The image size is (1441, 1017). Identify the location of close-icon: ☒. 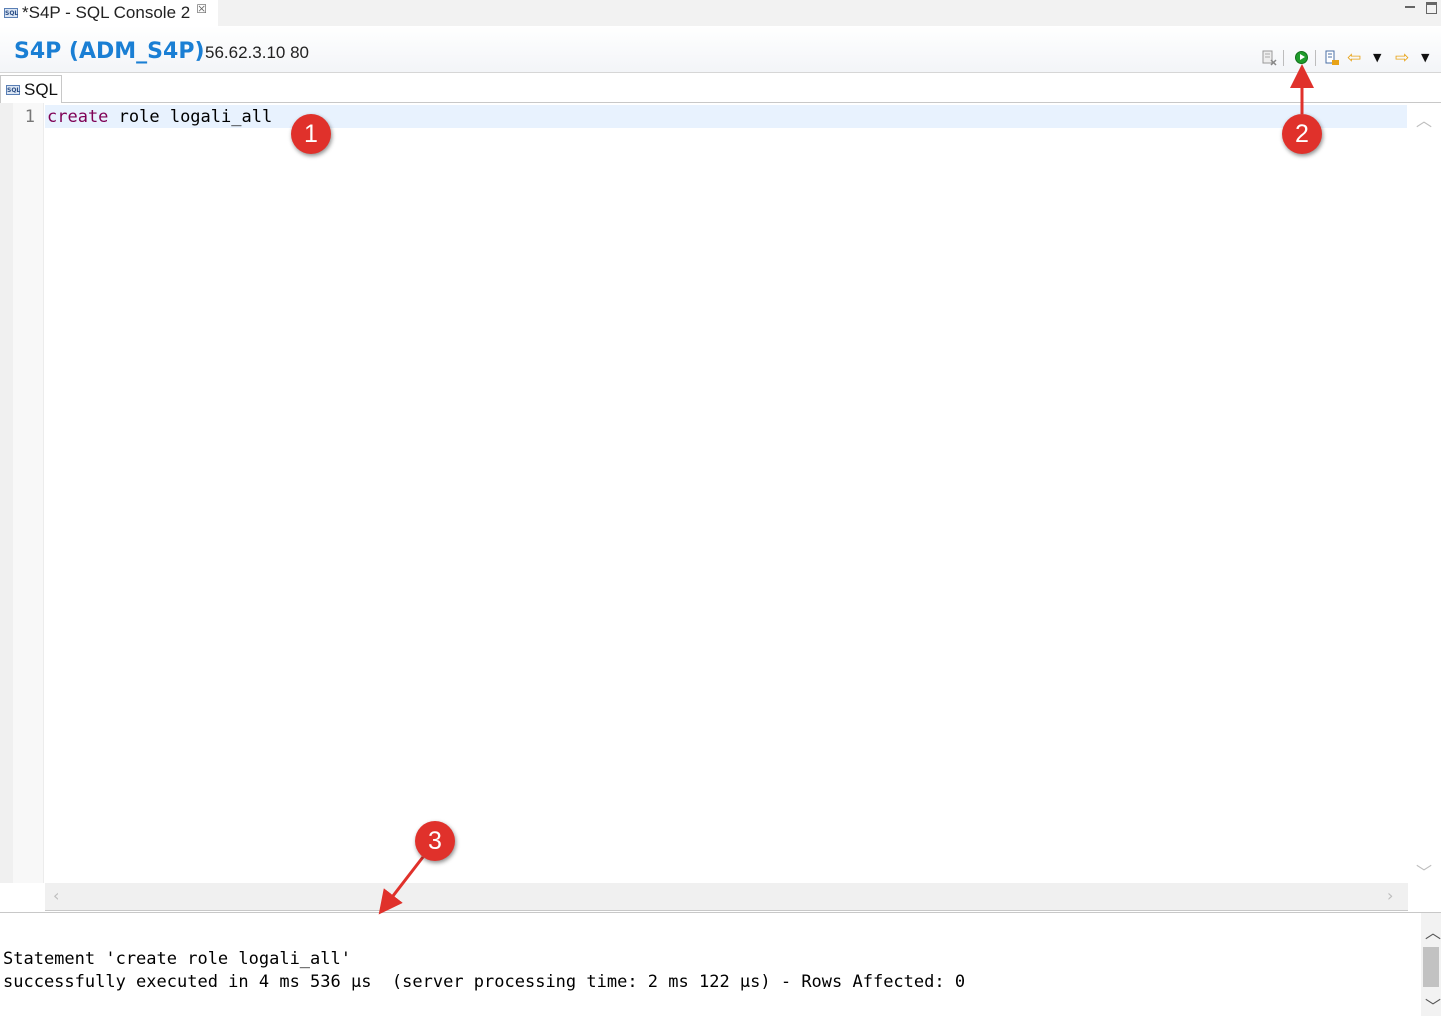
(201, 9).